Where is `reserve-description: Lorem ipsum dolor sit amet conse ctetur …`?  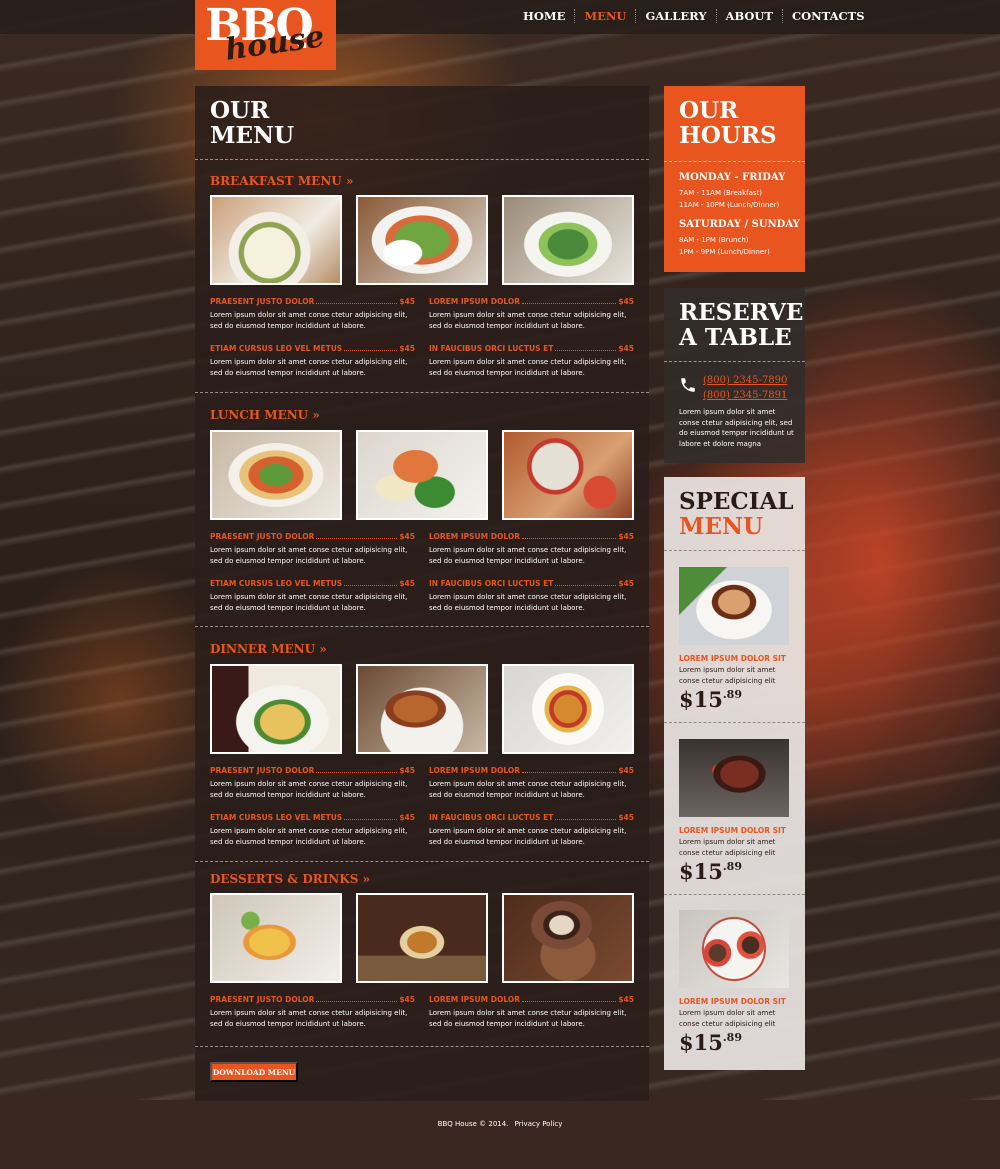
reserve-description: Lorem ipsum dolor sit amet conse ctetur … is located at coordinates (736, 428).